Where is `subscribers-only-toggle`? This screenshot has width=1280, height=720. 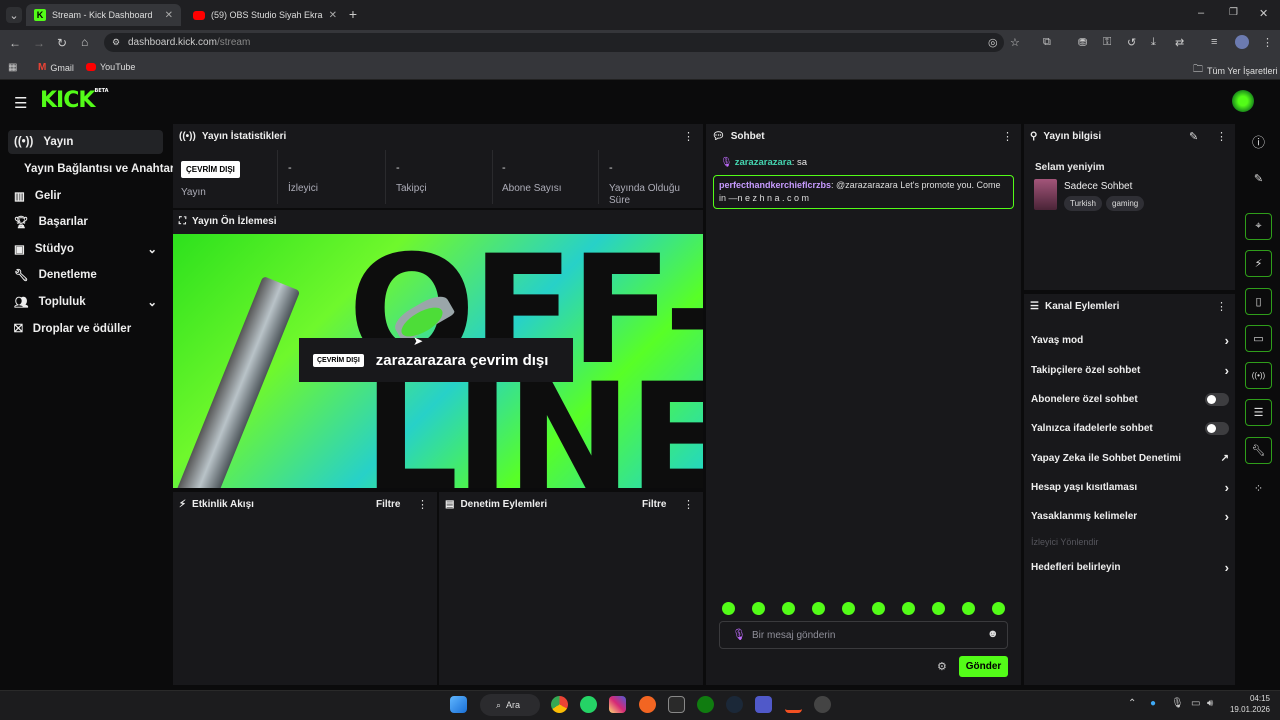
subscribers-only-toggle is located at coordinates (1217, 399).